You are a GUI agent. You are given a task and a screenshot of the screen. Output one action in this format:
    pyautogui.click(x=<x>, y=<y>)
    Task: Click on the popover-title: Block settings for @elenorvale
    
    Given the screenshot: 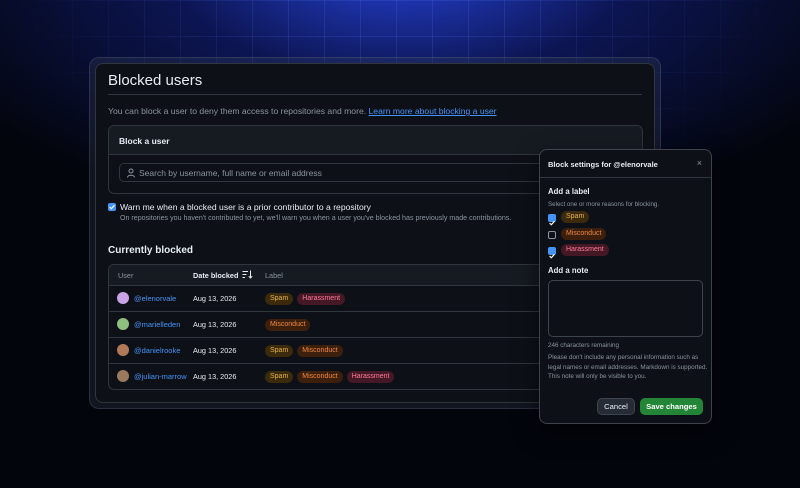 What is the action you would take?
    pyautogui.click(x=603, y=164)
    